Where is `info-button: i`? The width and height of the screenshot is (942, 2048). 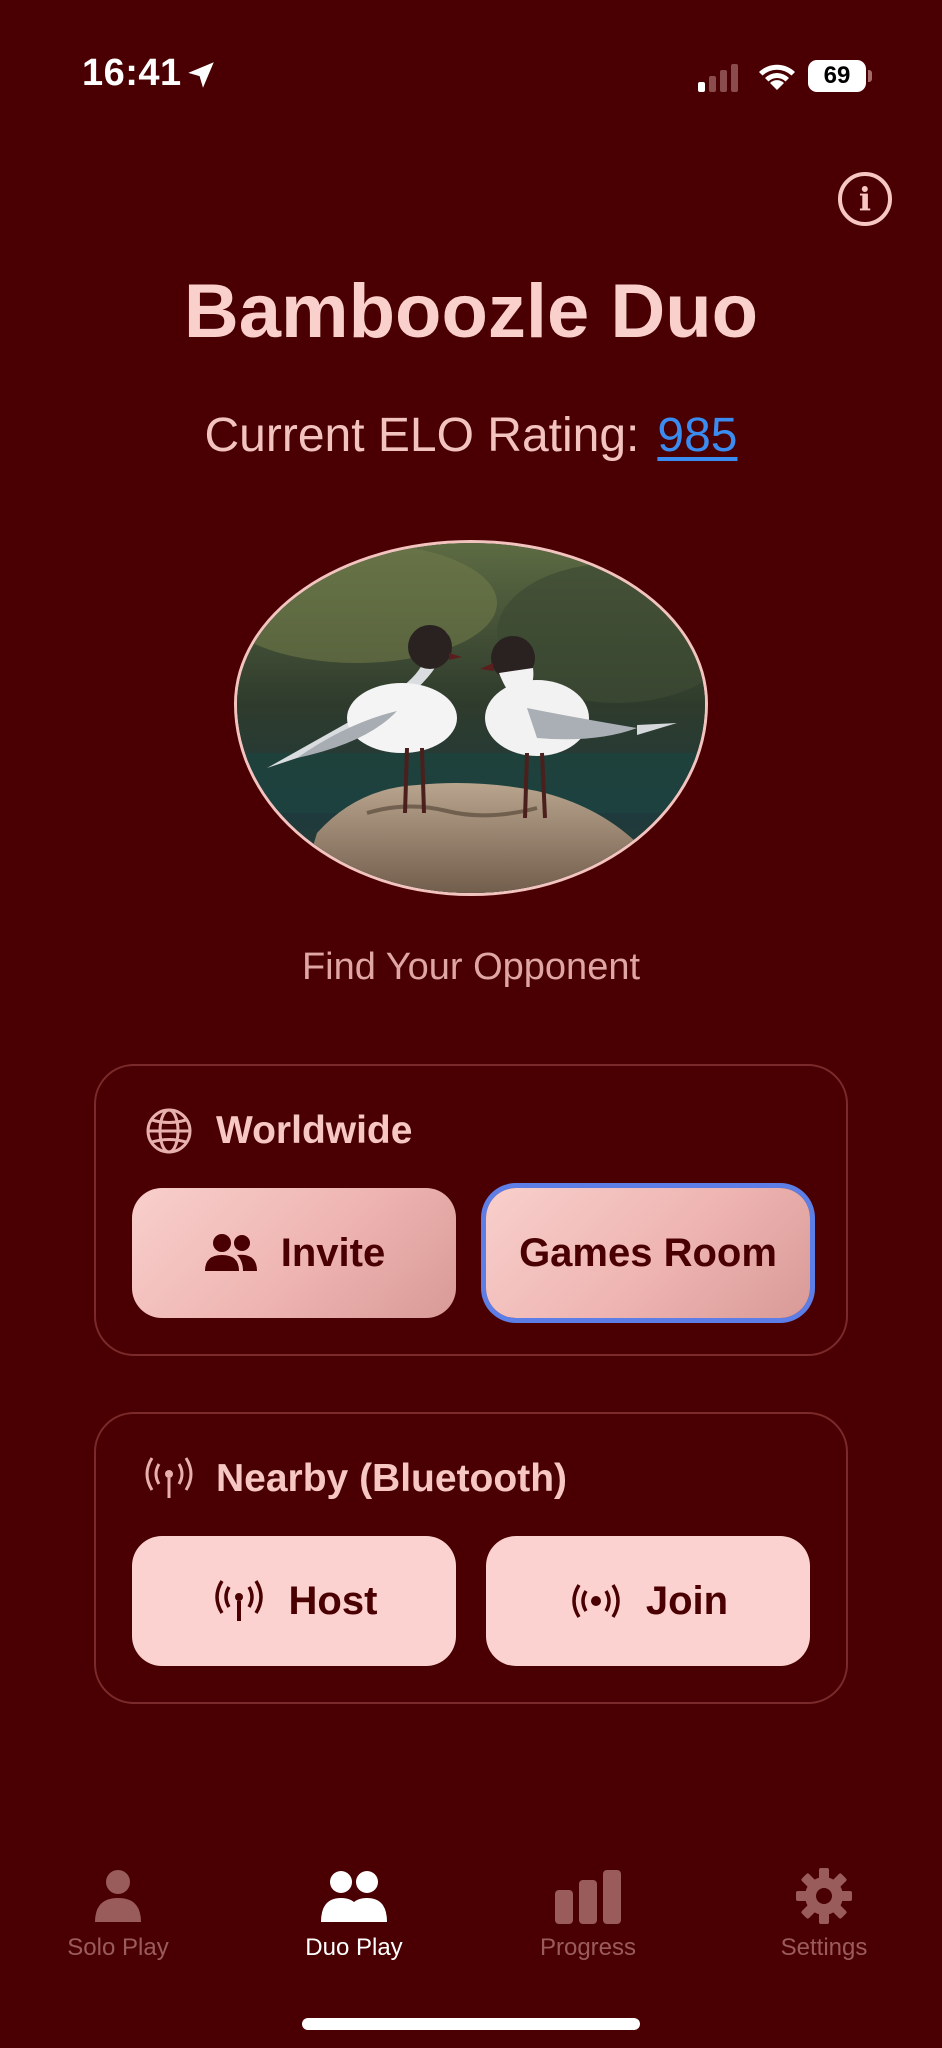 info-button: i is located at coordinates (865, 199).